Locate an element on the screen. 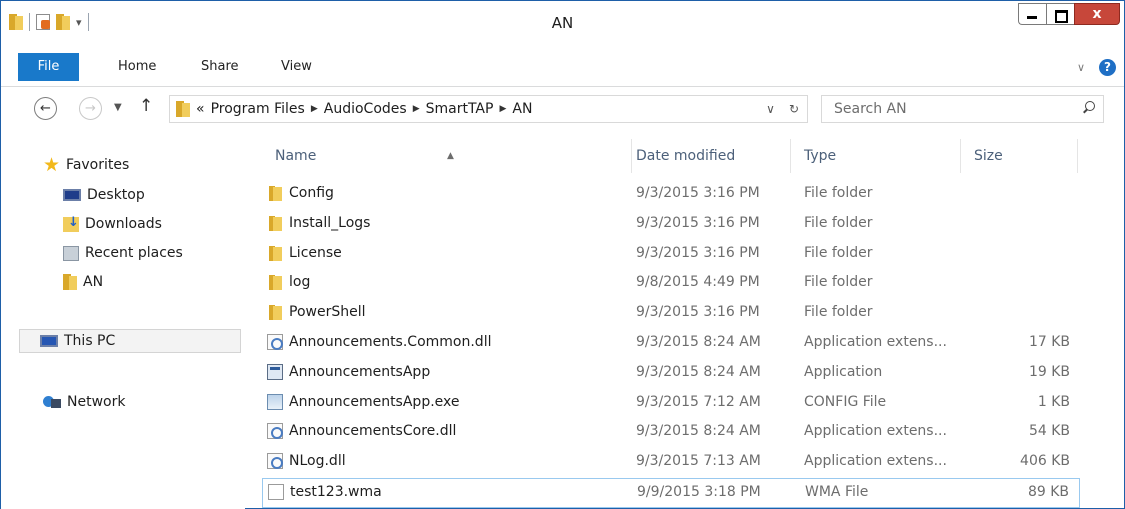  file-size: 89 KB is located at coordinates (1048, 492).